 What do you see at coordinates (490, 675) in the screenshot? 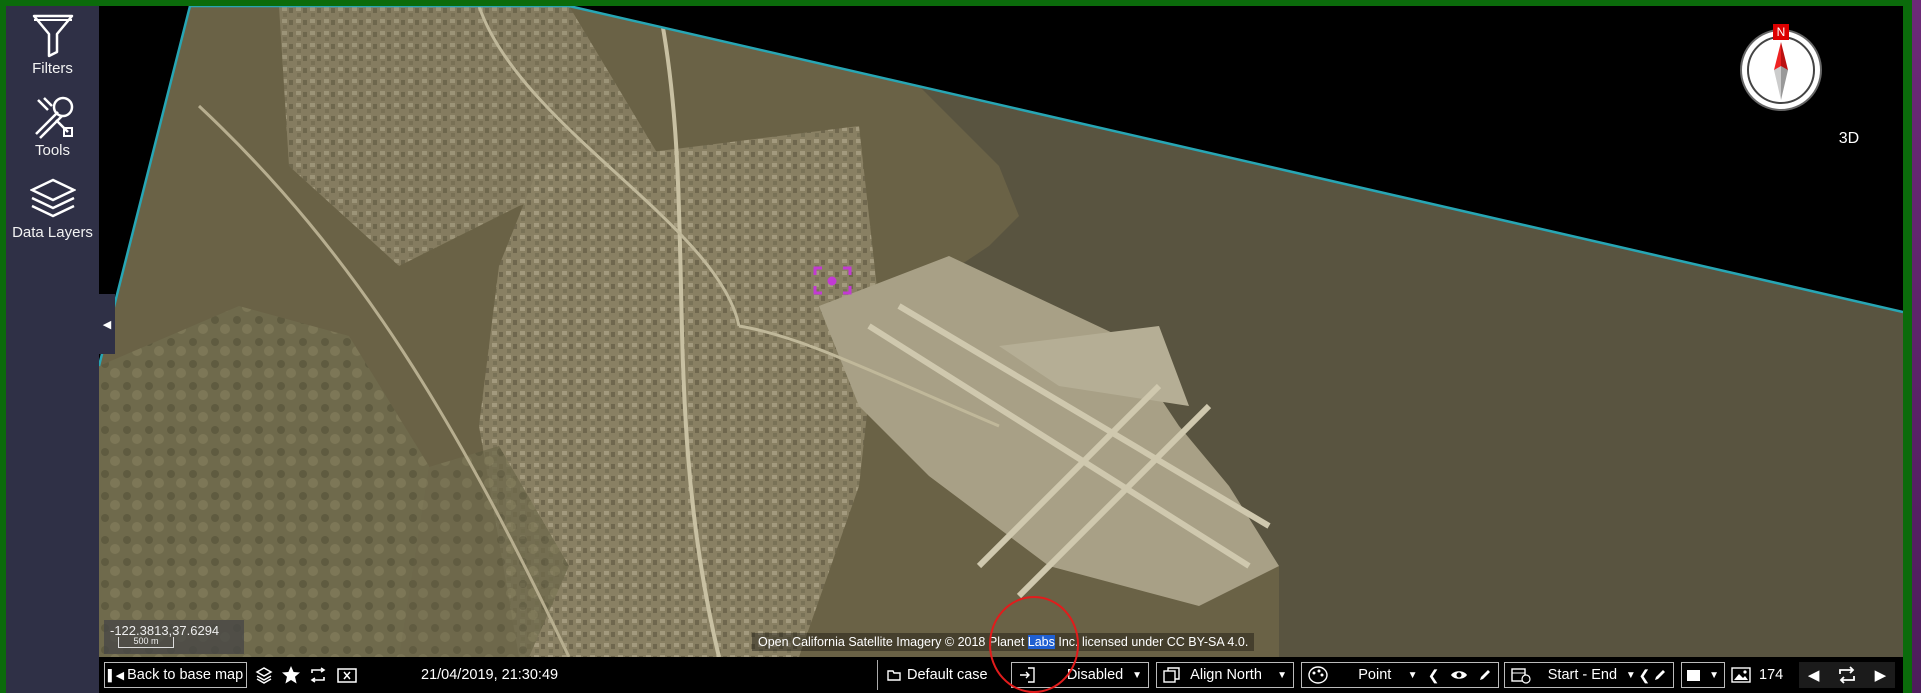
I see `timestamp: 21/04/2019, 21:30:49` at bounding box center [490, 675].